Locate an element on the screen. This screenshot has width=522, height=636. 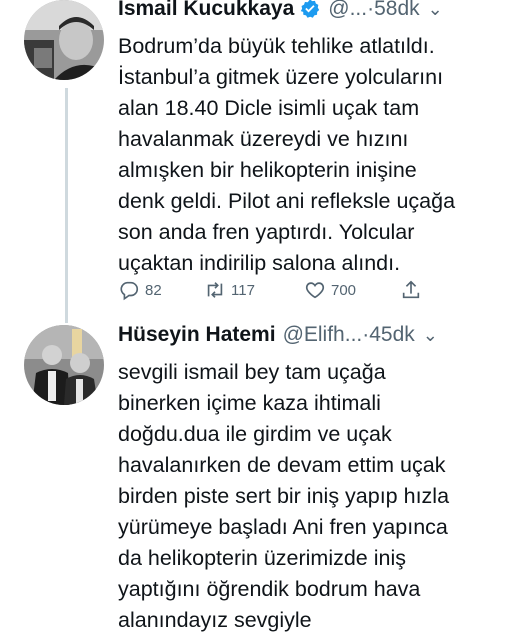
retweet-button: 117 is located at coordinates (229, 290).